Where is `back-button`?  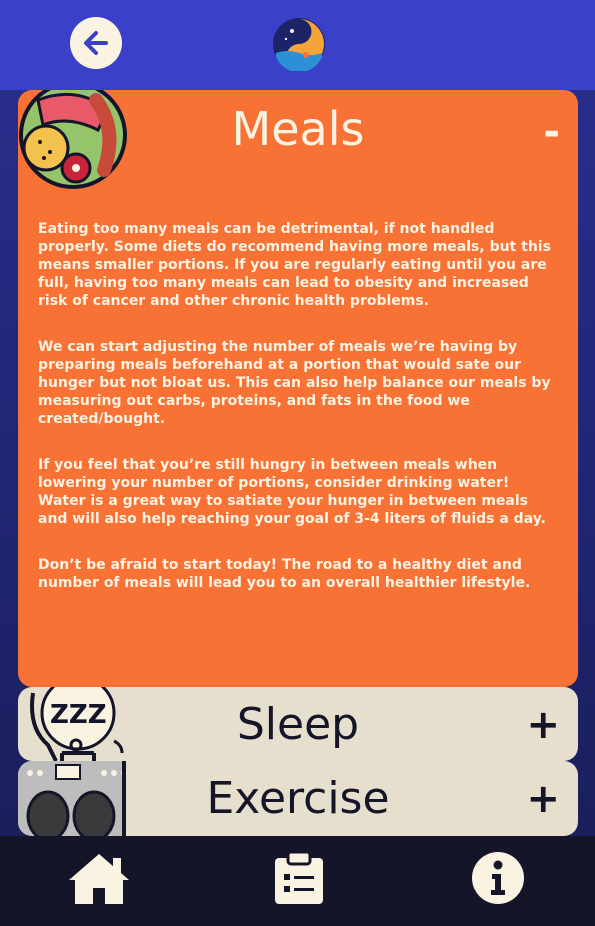 back-button is located at coordinates (96, 43).